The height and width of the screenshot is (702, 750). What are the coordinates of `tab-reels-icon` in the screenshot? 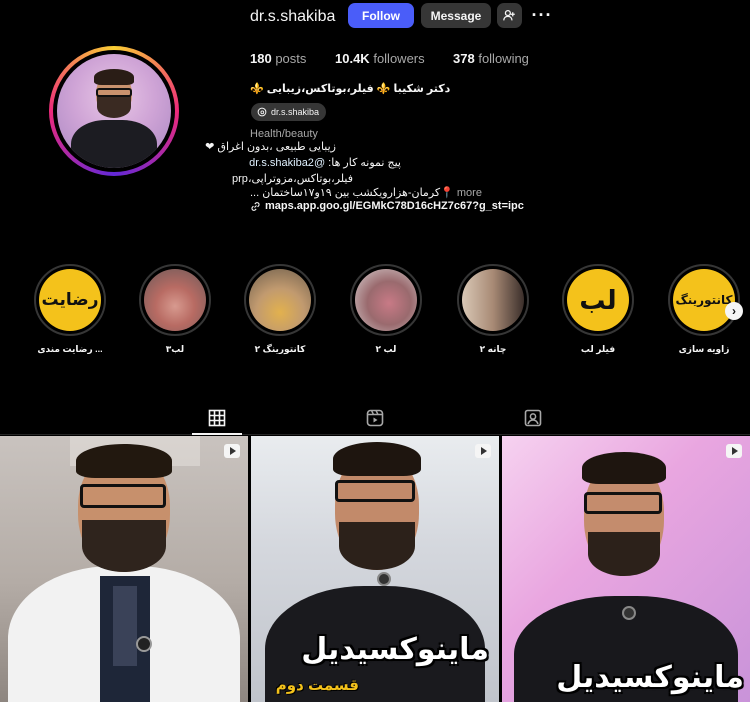 It's located at (375, 418).